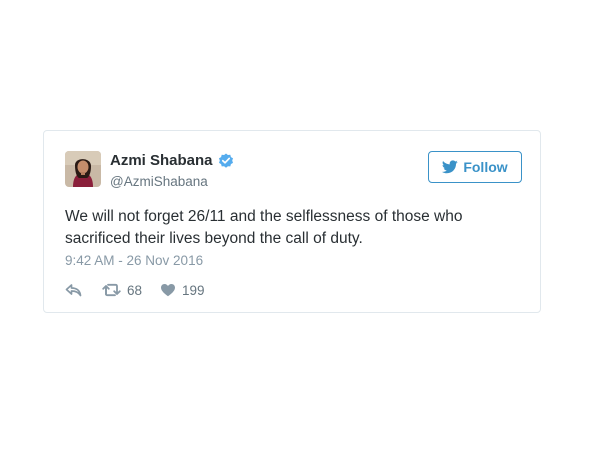 The height and width of the screenshot is (450, 600). Describe the element at coordinates (134, 260) in the screenshot. I see `timestamp-link: 9:42 AM - 26 Nov 2016` at that location.